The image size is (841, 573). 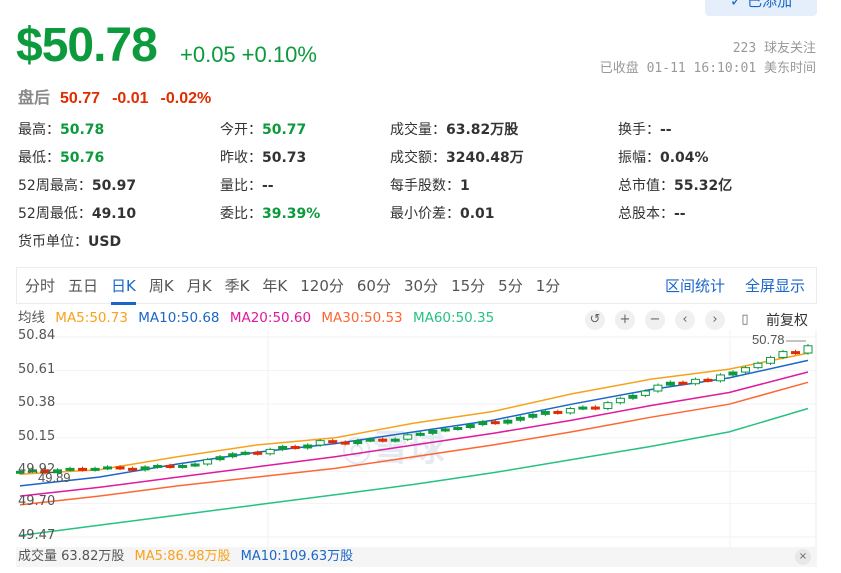 I want to click on scroll-right-icon: ›, so click(x=715, y=320).